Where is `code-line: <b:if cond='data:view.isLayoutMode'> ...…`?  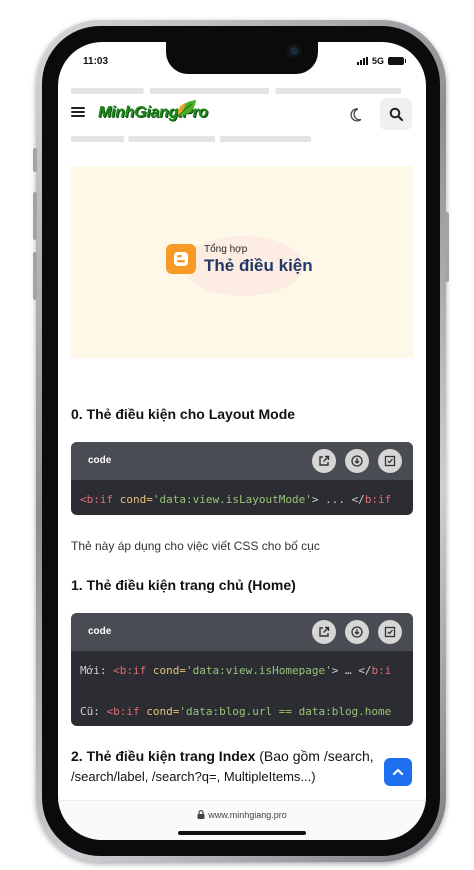 code-line: <b:if cond='data:view.isLayoutMode'> ...… is located at coordinates (236, 499).